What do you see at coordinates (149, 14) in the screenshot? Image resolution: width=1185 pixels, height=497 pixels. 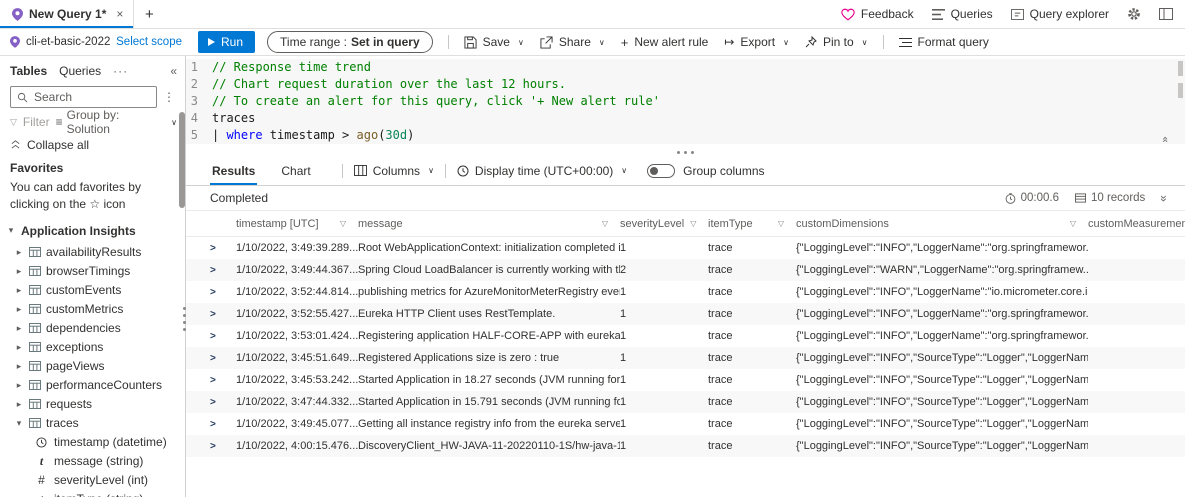 I see `new-tab-button: +` at bounding box center [149, 14].